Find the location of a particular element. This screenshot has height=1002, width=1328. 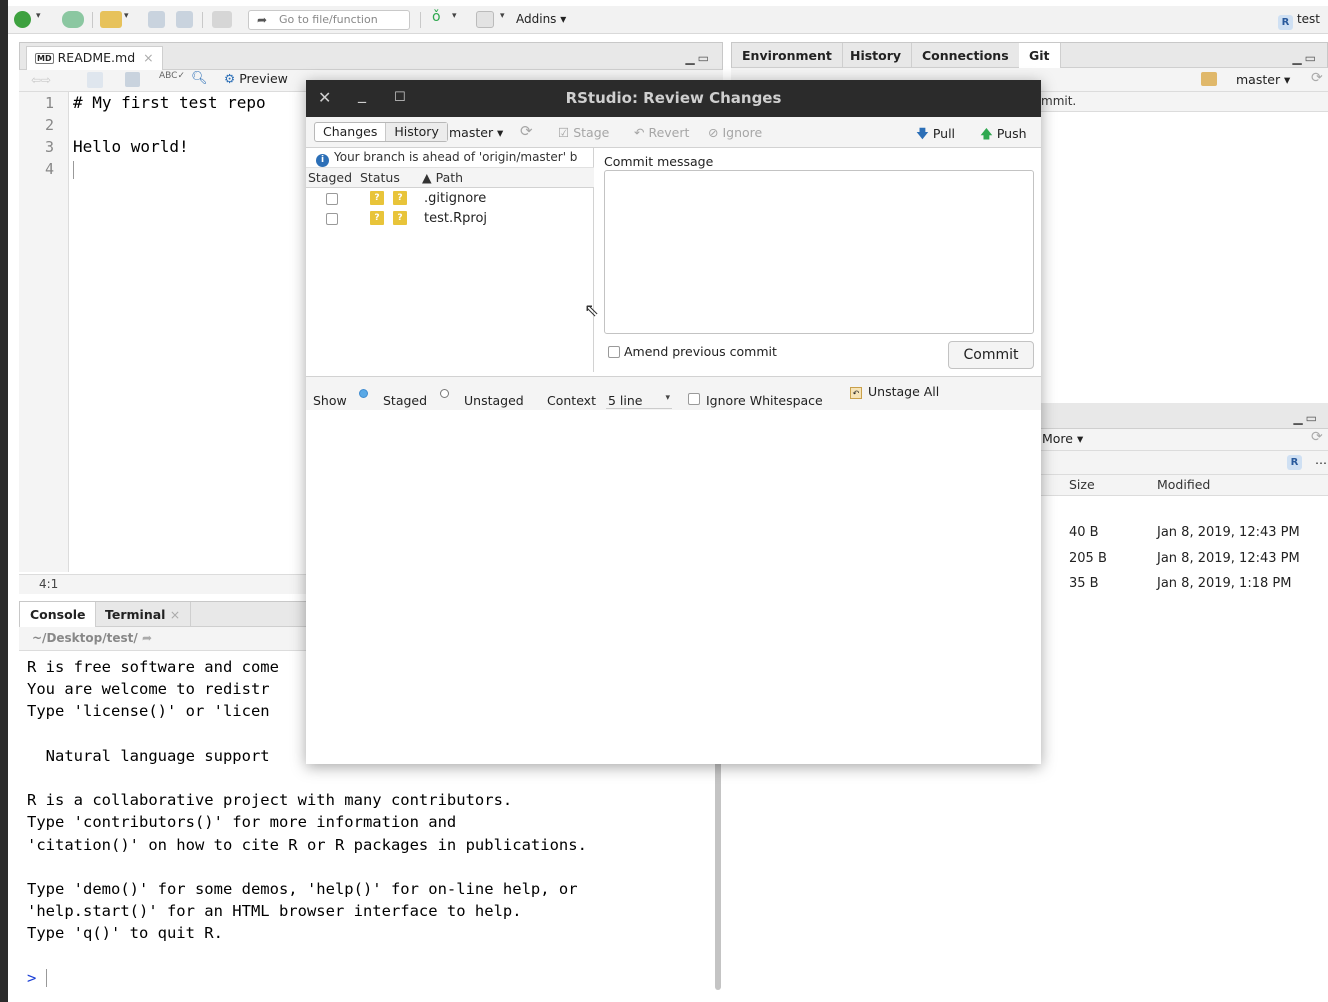

goto-file-input: ➦ Go to file/function is located at coordinates (329, 20).